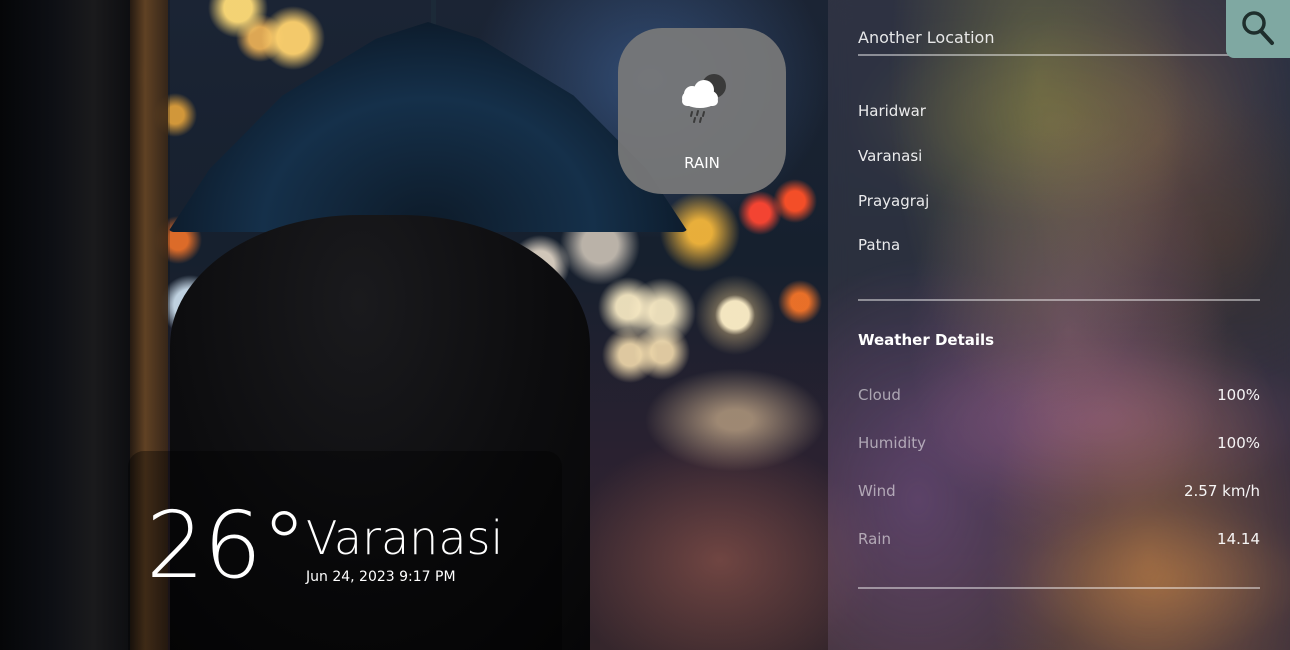 This screenshot has width=1290, height=650. I want to click on search-button, so click(1258, 29).